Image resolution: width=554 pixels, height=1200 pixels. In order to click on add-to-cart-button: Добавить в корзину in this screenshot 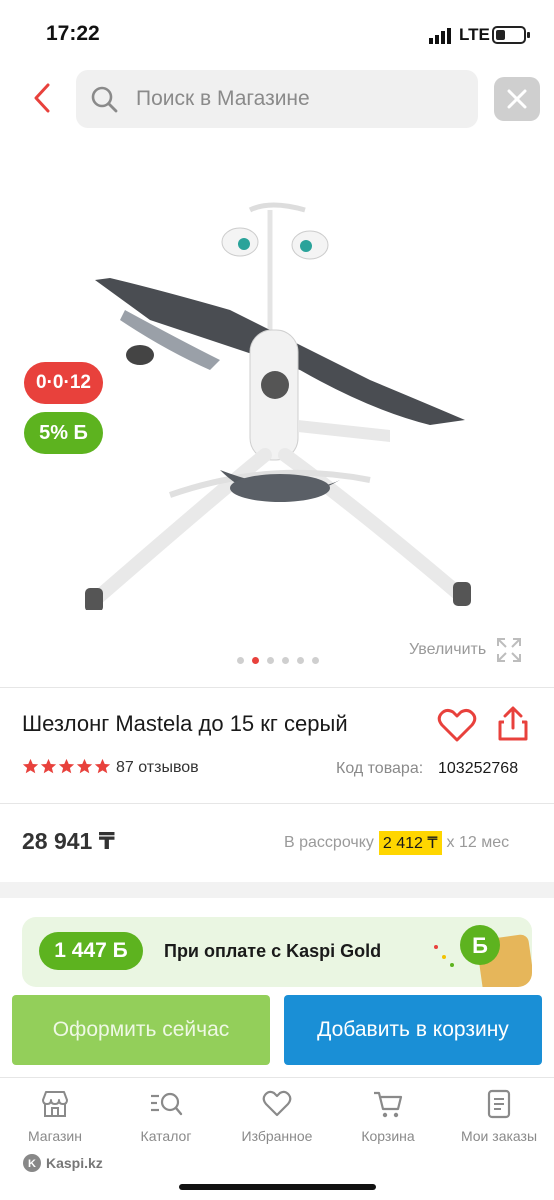, I will do `click(413, 1030)`.